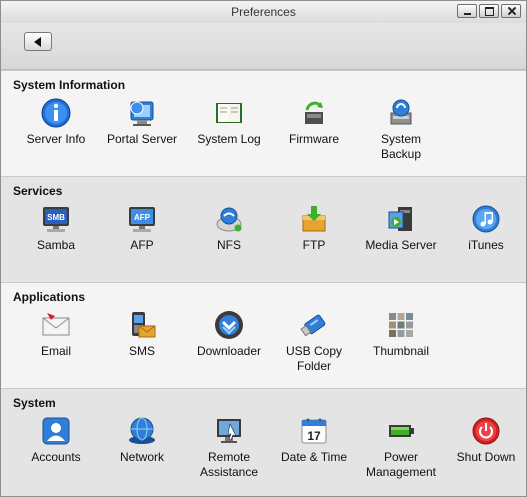 This screenshot has width=527, height=497. I want to click on system-backup-icon, so click(401, 113).